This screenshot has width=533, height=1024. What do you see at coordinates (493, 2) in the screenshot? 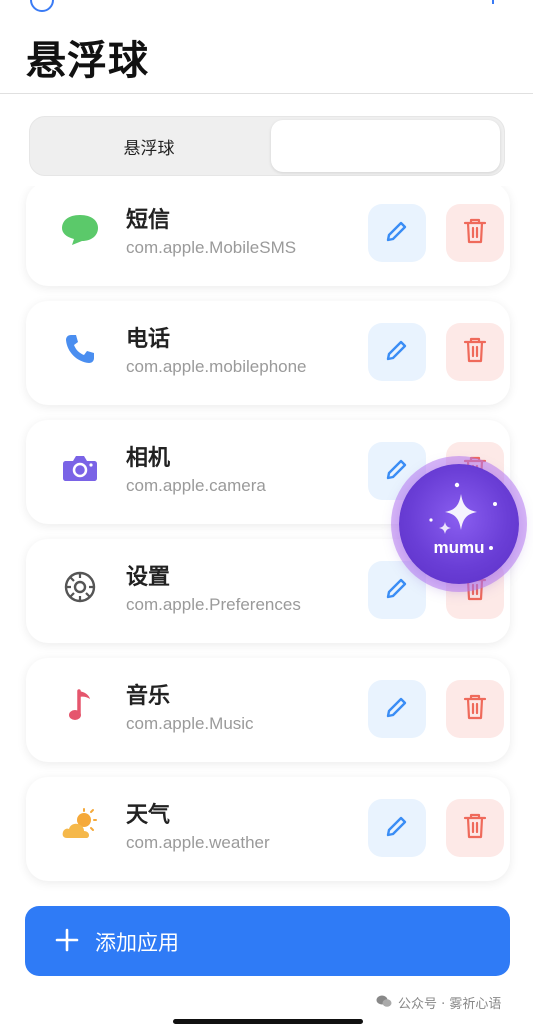
I see `top-right-action-icon` at bounding box center [493, 2].